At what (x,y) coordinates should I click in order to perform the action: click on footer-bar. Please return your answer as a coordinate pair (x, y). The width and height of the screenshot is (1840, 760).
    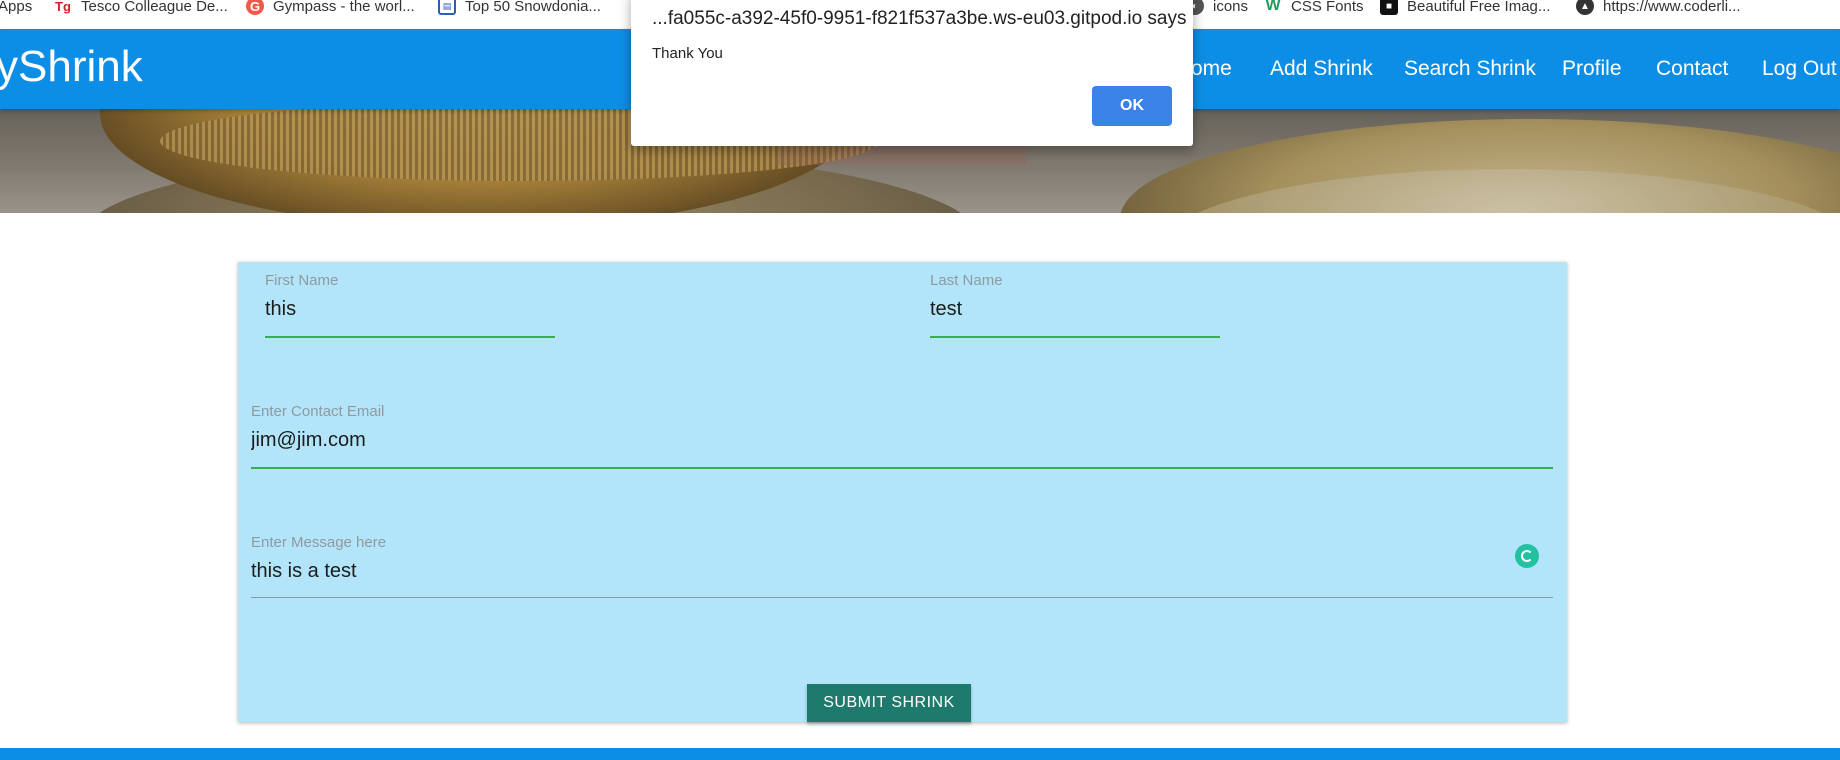
    Looking at the image, I should click on (920, 754).